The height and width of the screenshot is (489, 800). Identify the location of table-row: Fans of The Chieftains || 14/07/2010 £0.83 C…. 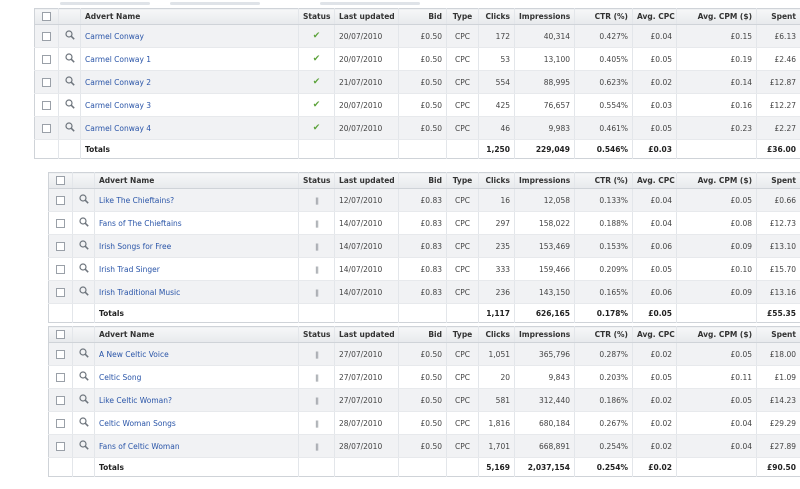
(424, 223).